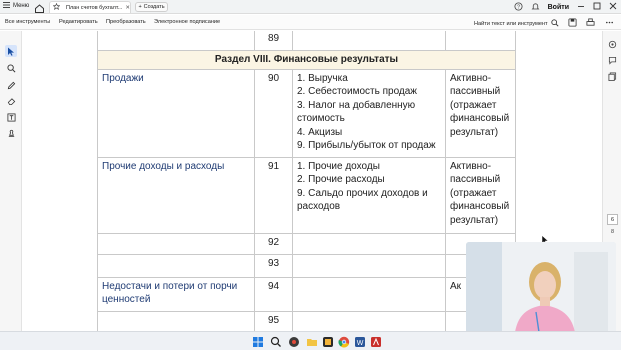 Image resolution: width=621 pixels, height=350 pixels. What do you see at coordinates (258, 341) in the screenshot?
I see `windows-start-icon` at bounding box center [258, 341].